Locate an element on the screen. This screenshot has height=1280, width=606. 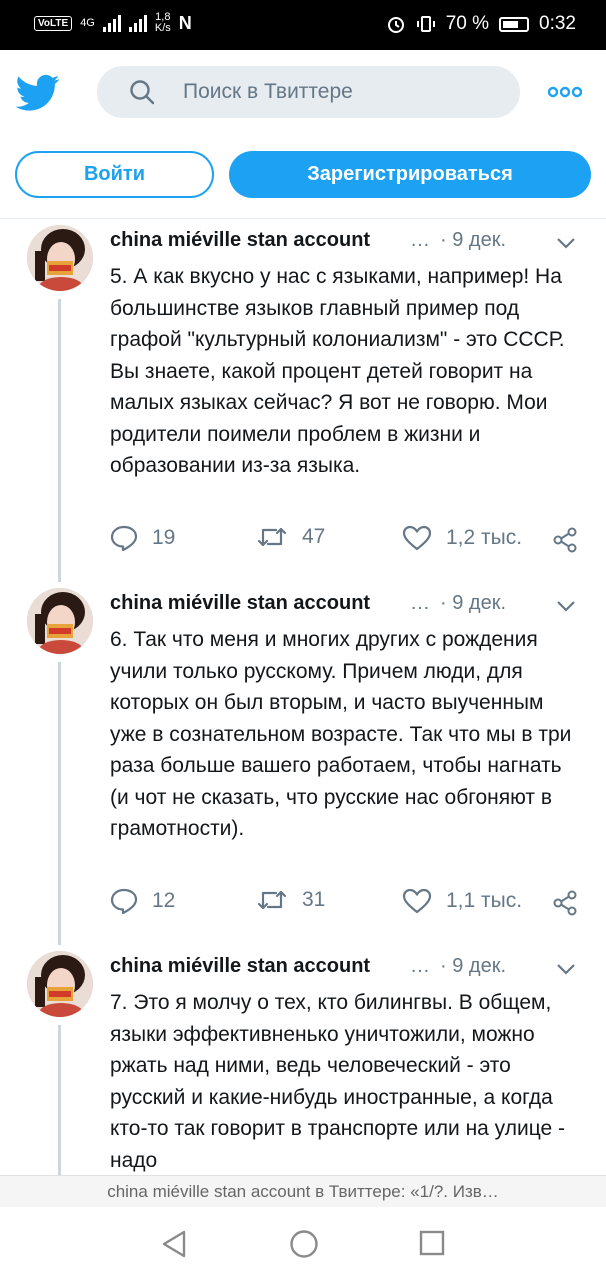
status-bar: VoLTE 4G 1,8 K/s N 70 % 0:32 is located at coordinates (303, 25).